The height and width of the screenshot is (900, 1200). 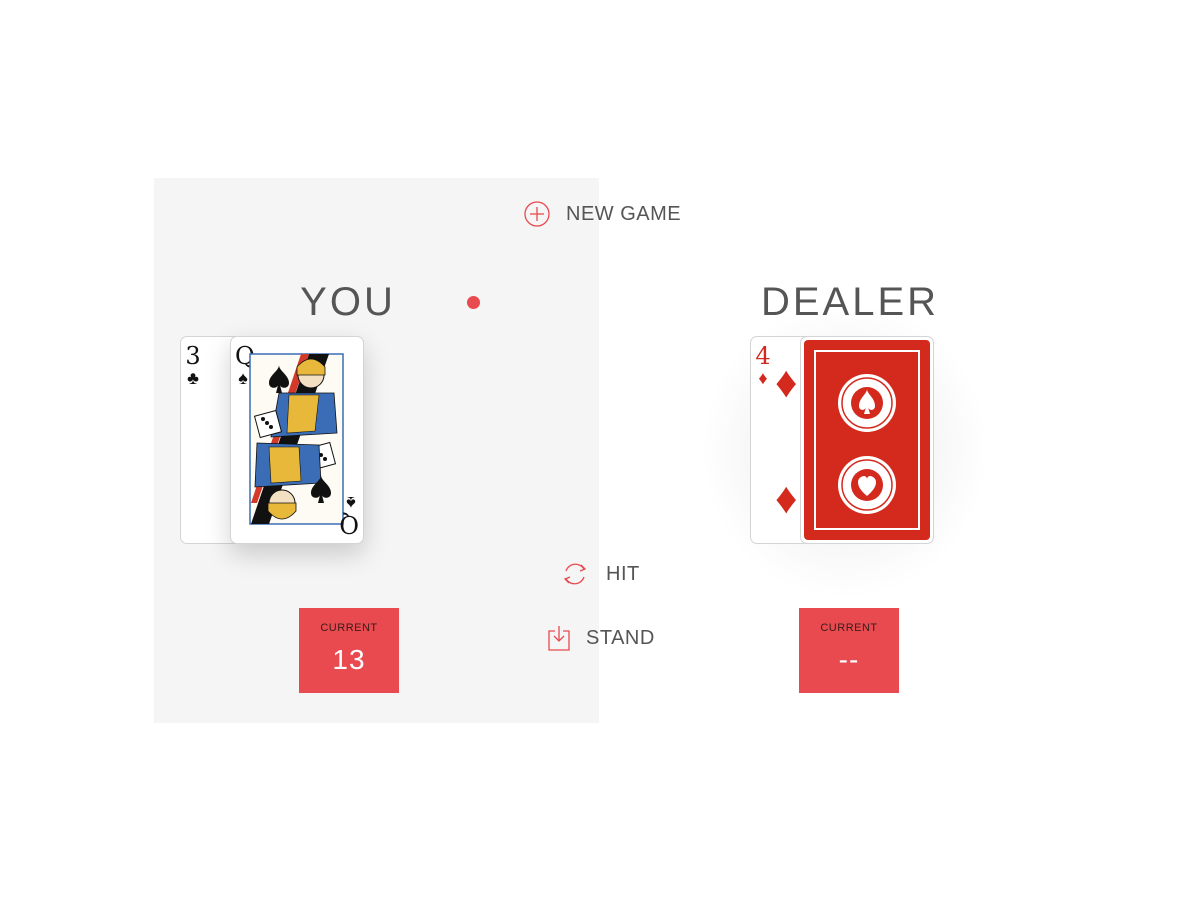 I want to click on card-corner: 3 ♣, so click(x=193, y=365).